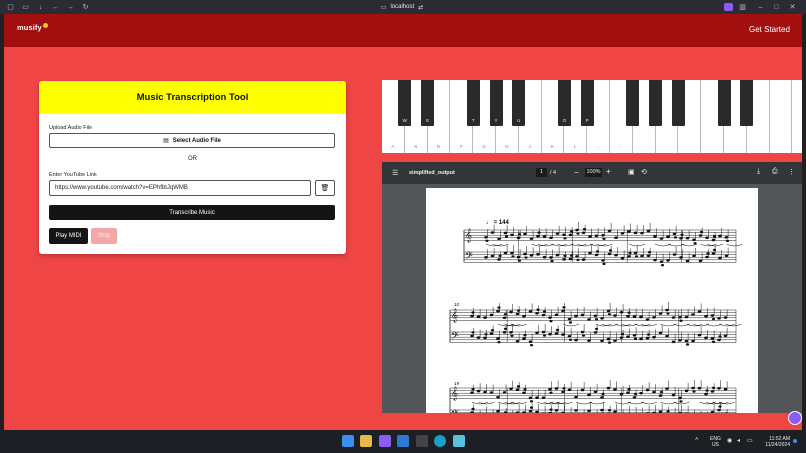 Image resolution: width=806 pixels, height=453 pixels. What do you see at coordinates (742, 7) in the screenshot?
I see `sidebar-icon: ▥` at bounding box center [742, 7].